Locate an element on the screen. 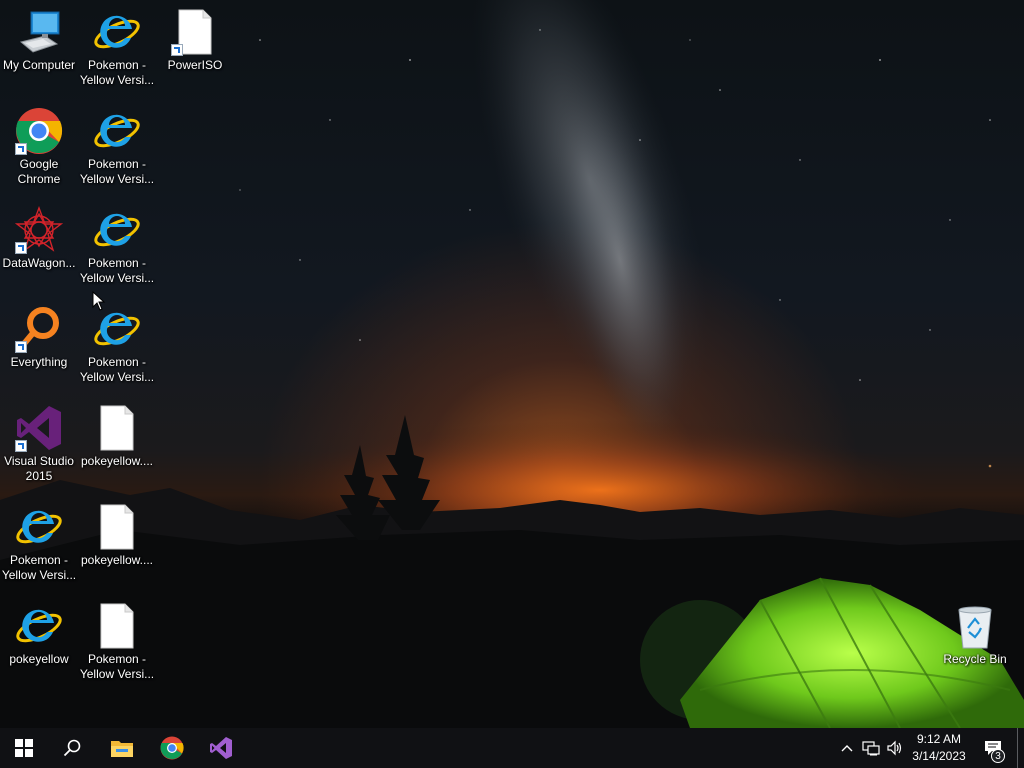  mouse-cursor-icon is located at coordinates (99, 301).